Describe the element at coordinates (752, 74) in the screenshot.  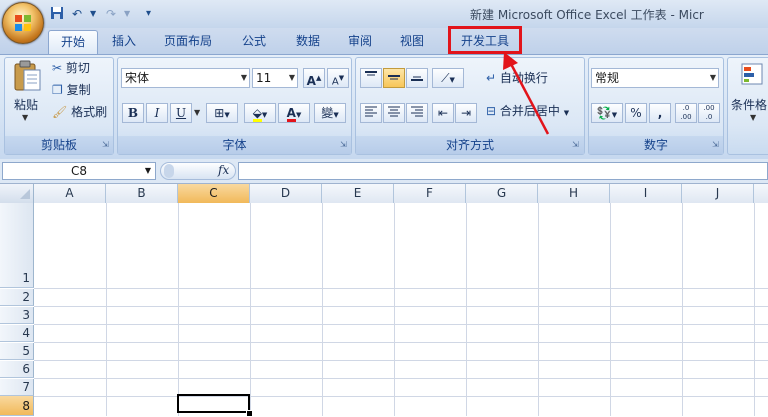
I see `conditional-format-icon` at that location.